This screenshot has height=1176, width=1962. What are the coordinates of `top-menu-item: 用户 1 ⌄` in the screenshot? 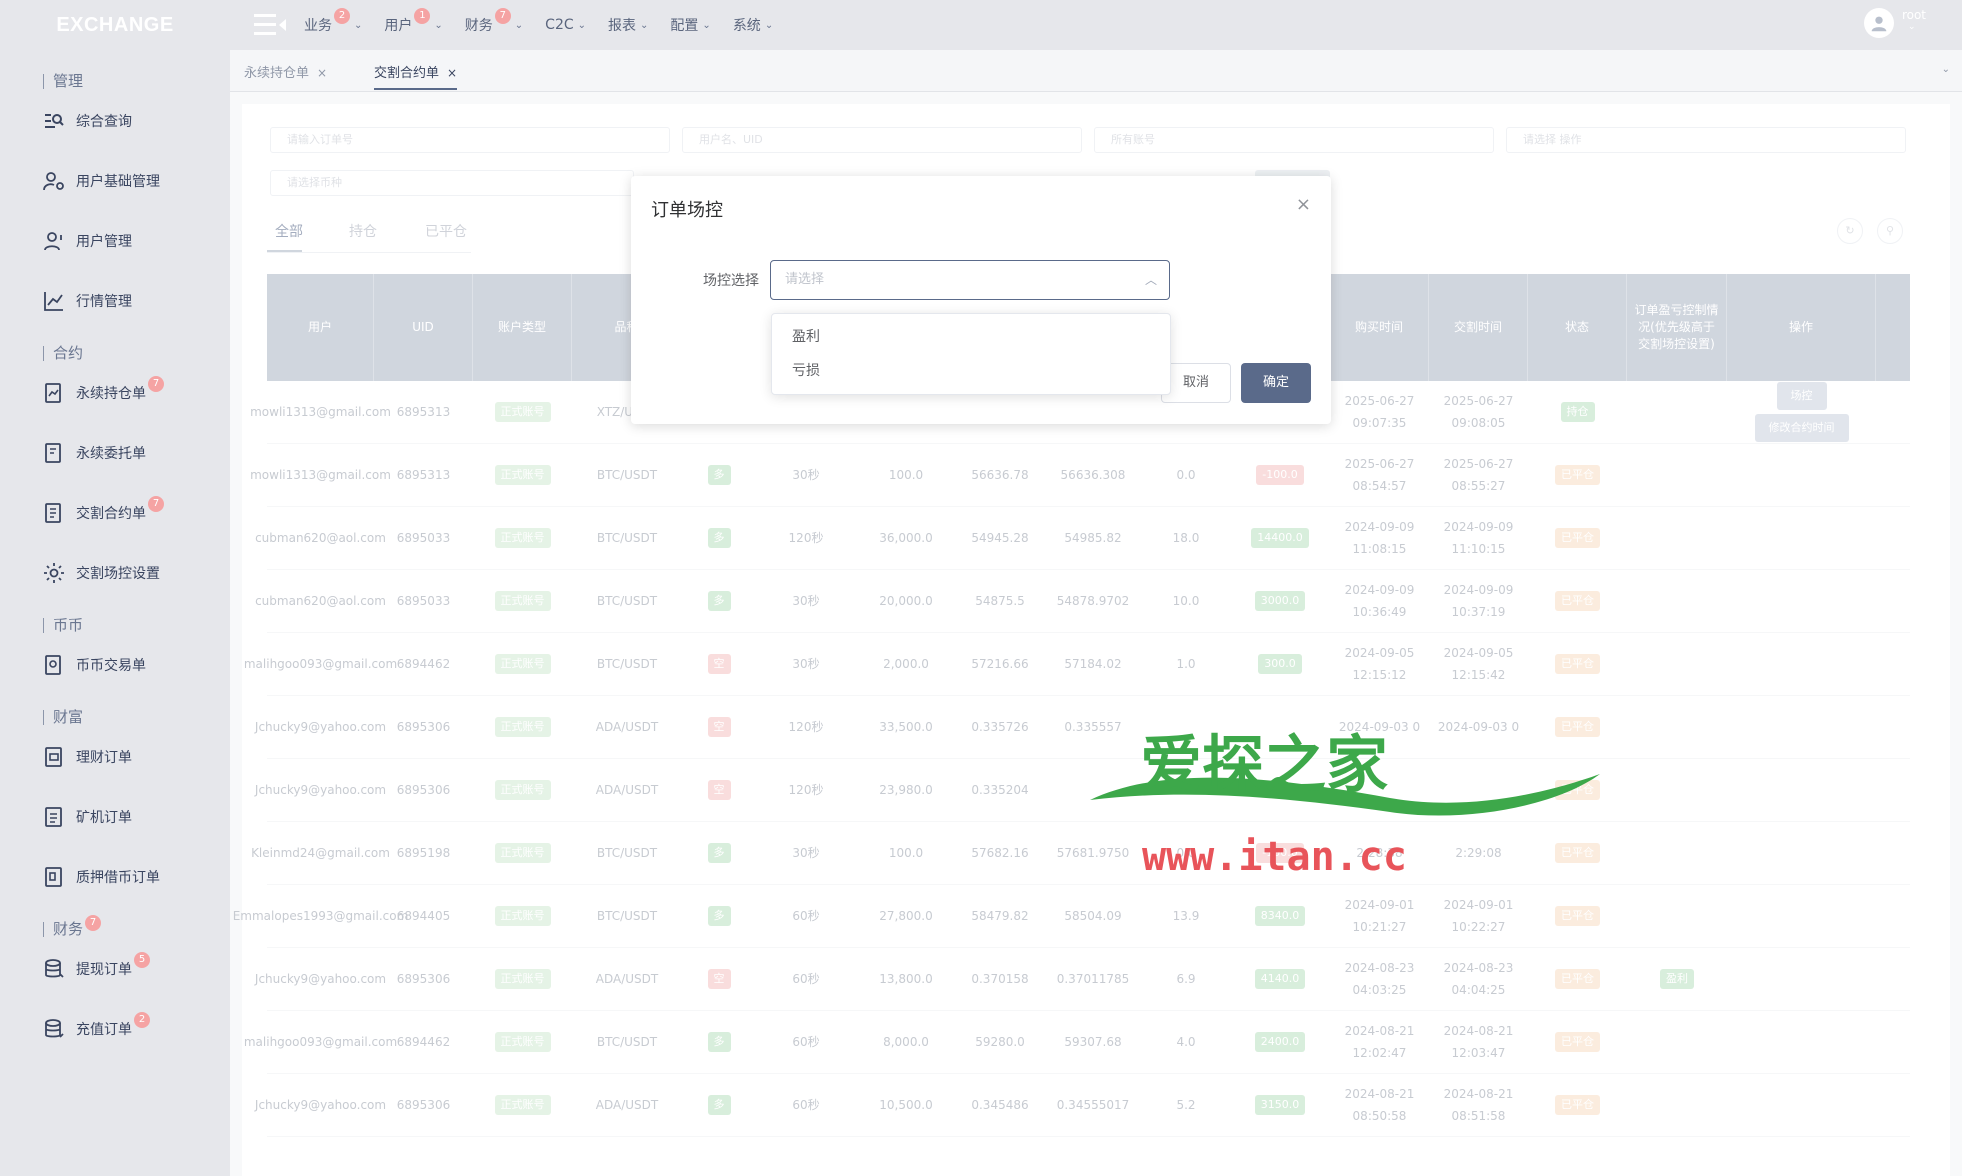 It's located at (413, 21).